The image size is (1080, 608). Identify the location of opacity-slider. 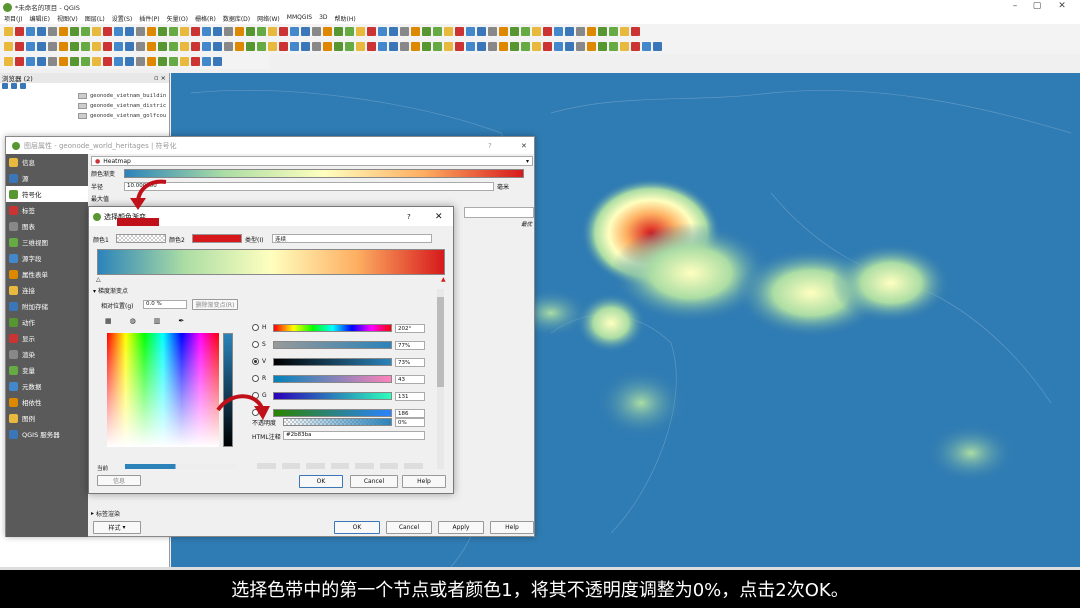
(337, 422).